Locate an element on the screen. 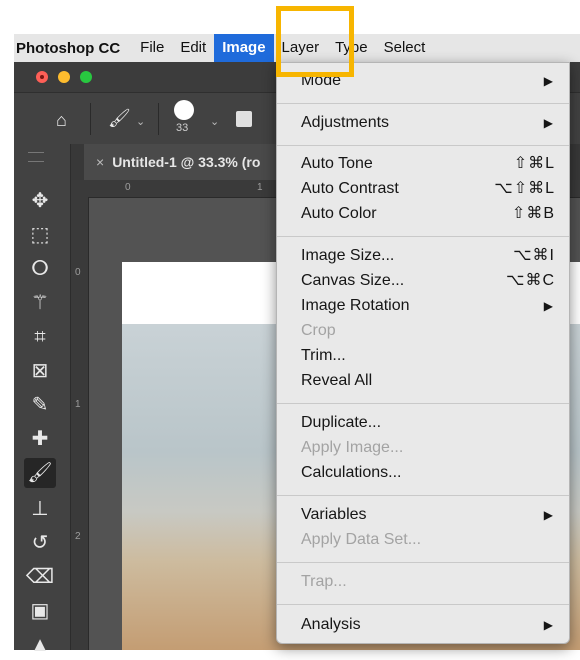 This screenshot has height=660, width=580. gradient-tool-icon: ▣ is located at coordinates (40, 611).